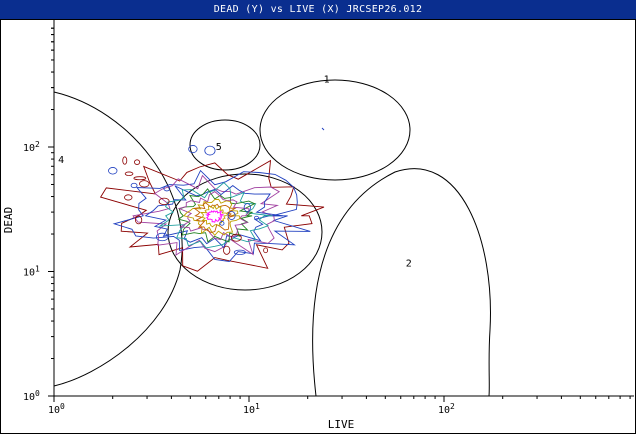  I want to click on y-tick-label: 100, so click(31, 396).